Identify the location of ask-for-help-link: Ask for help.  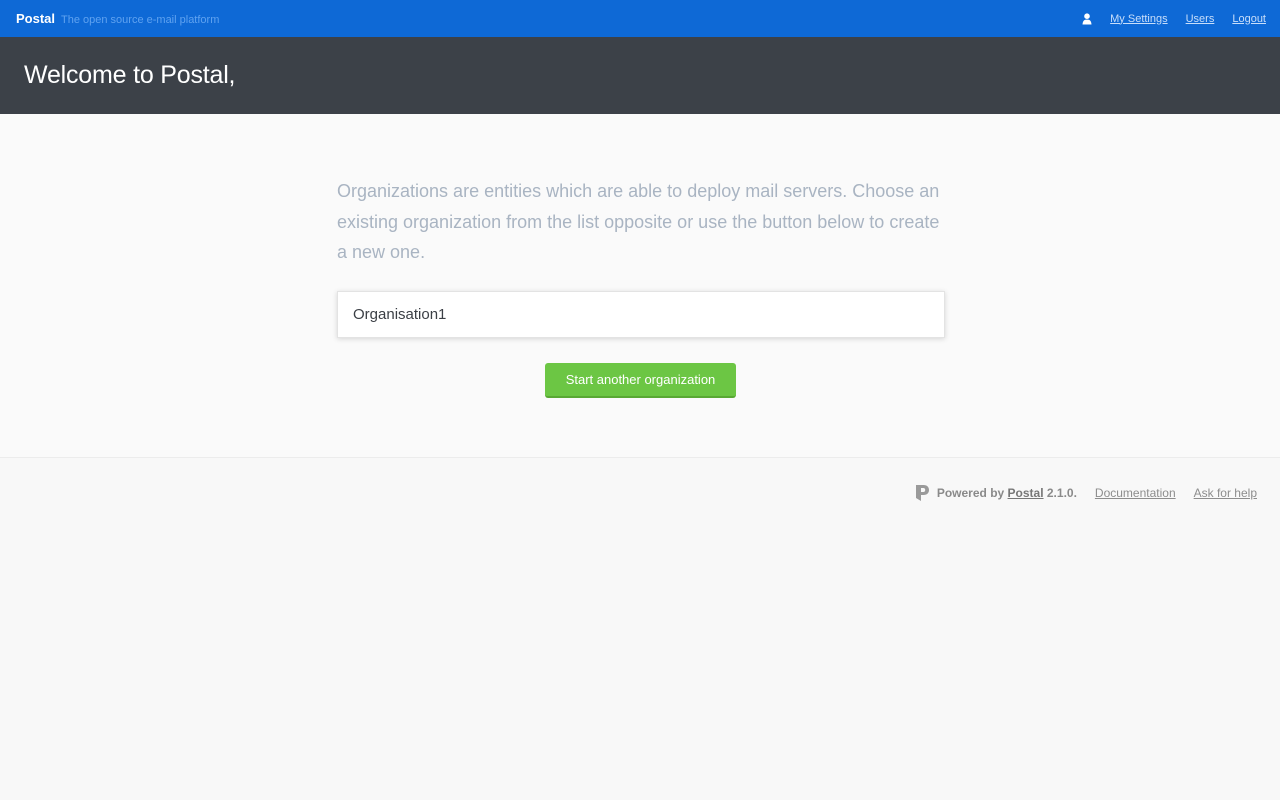
(1225, 493).